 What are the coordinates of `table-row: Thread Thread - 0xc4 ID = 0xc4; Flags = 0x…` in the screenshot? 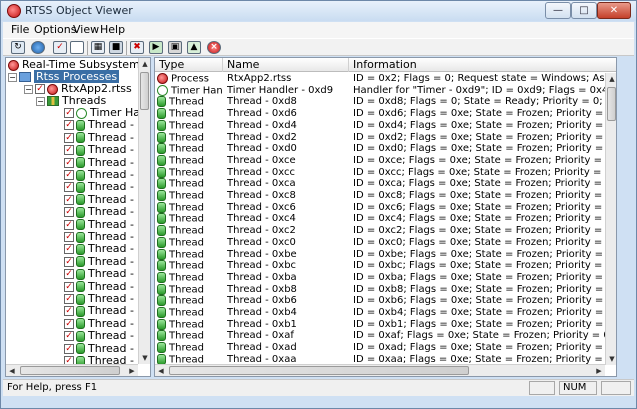 It's located at (380, 219).